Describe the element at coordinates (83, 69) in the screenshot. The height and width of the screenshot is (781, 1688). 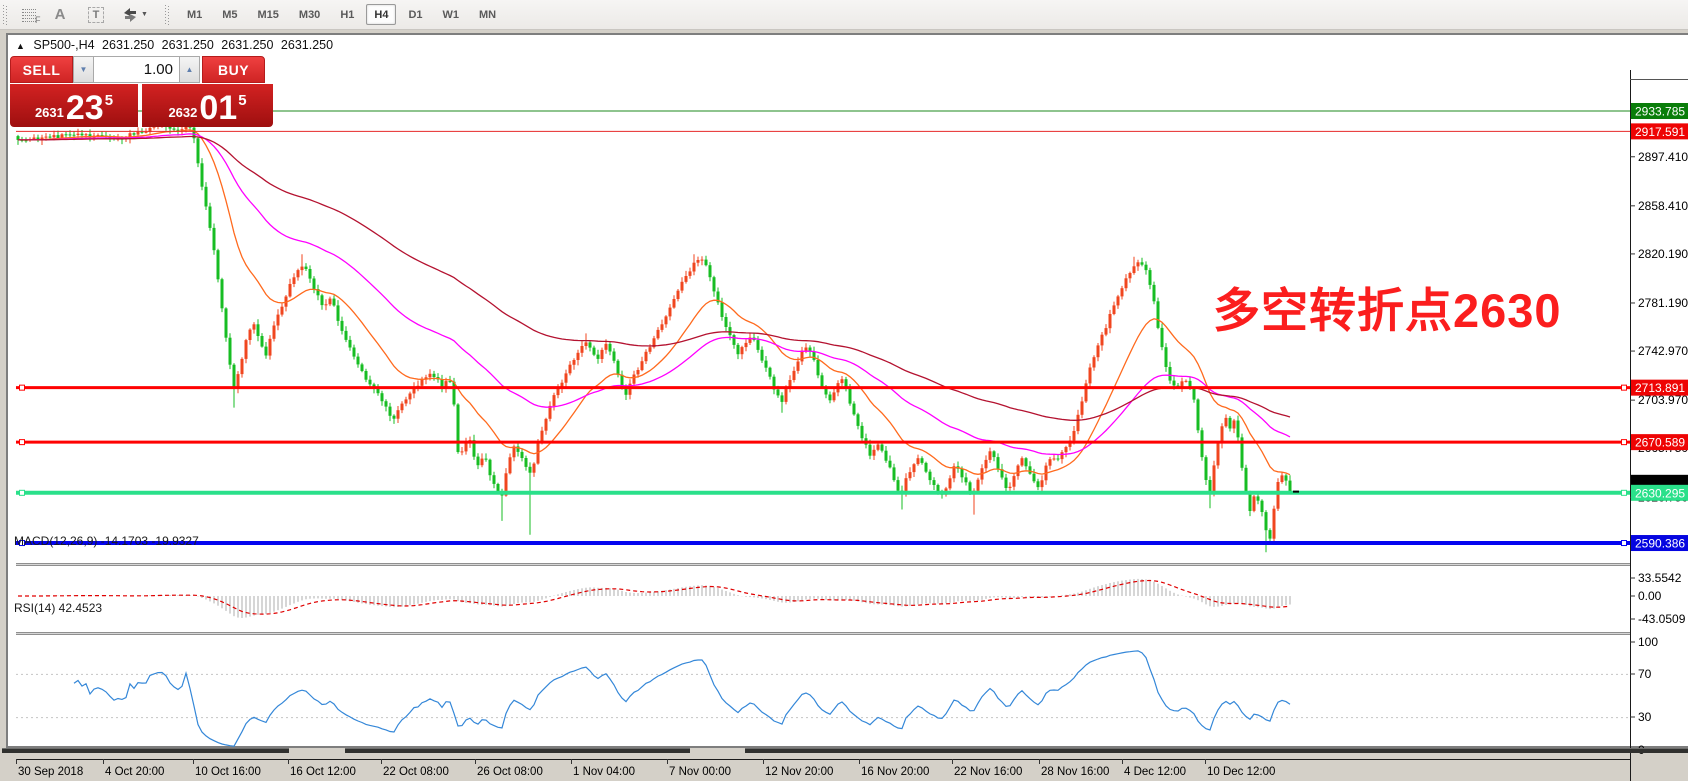
I see `volume-decrease-button: ▼` at that location.